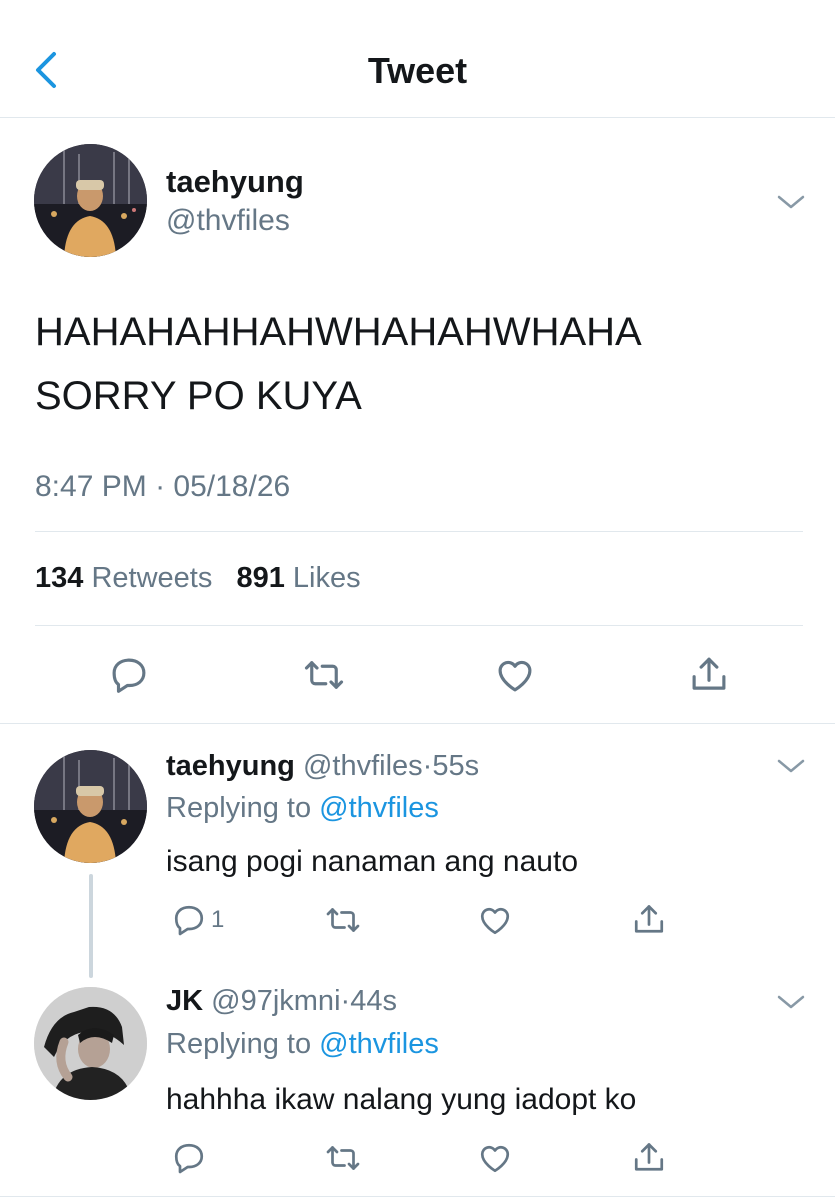  Describe the element at coordinates (228, 221) in the screenshot. I see `author-handle: @thvfiles` at that location.